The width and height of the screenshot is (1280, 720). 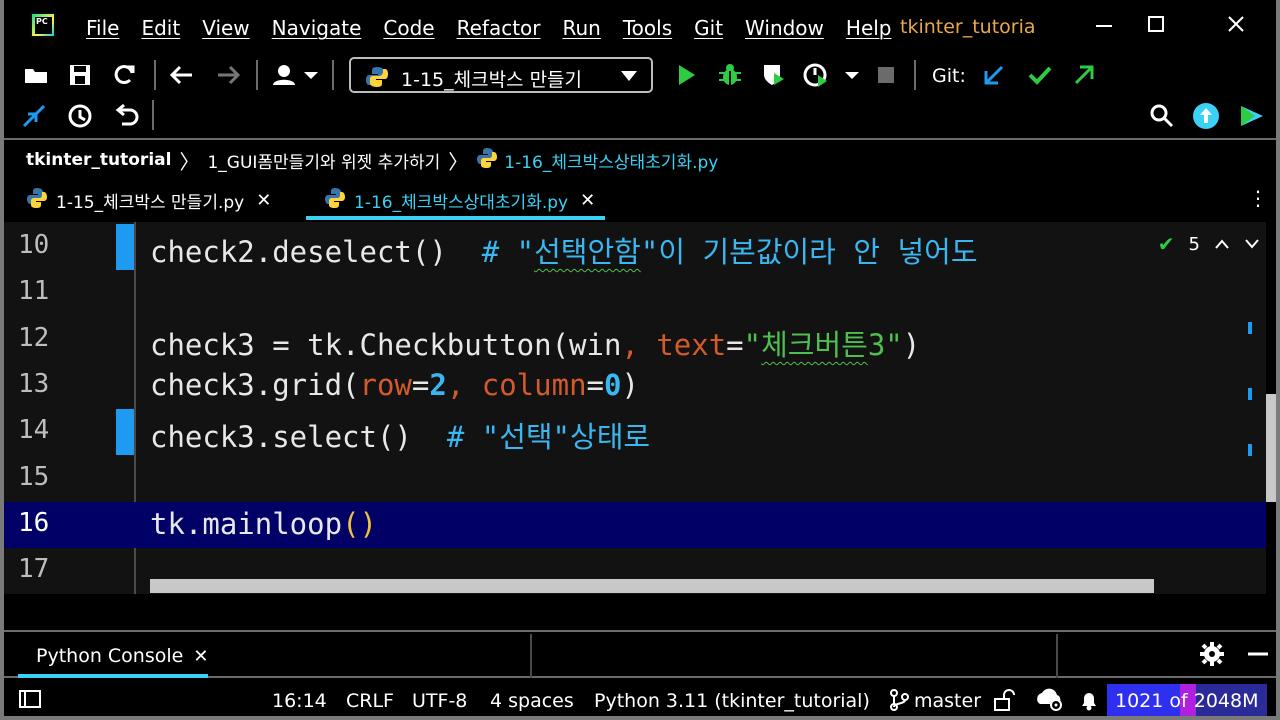 I want to click on gear-icon, so click(x=1212, y=657).